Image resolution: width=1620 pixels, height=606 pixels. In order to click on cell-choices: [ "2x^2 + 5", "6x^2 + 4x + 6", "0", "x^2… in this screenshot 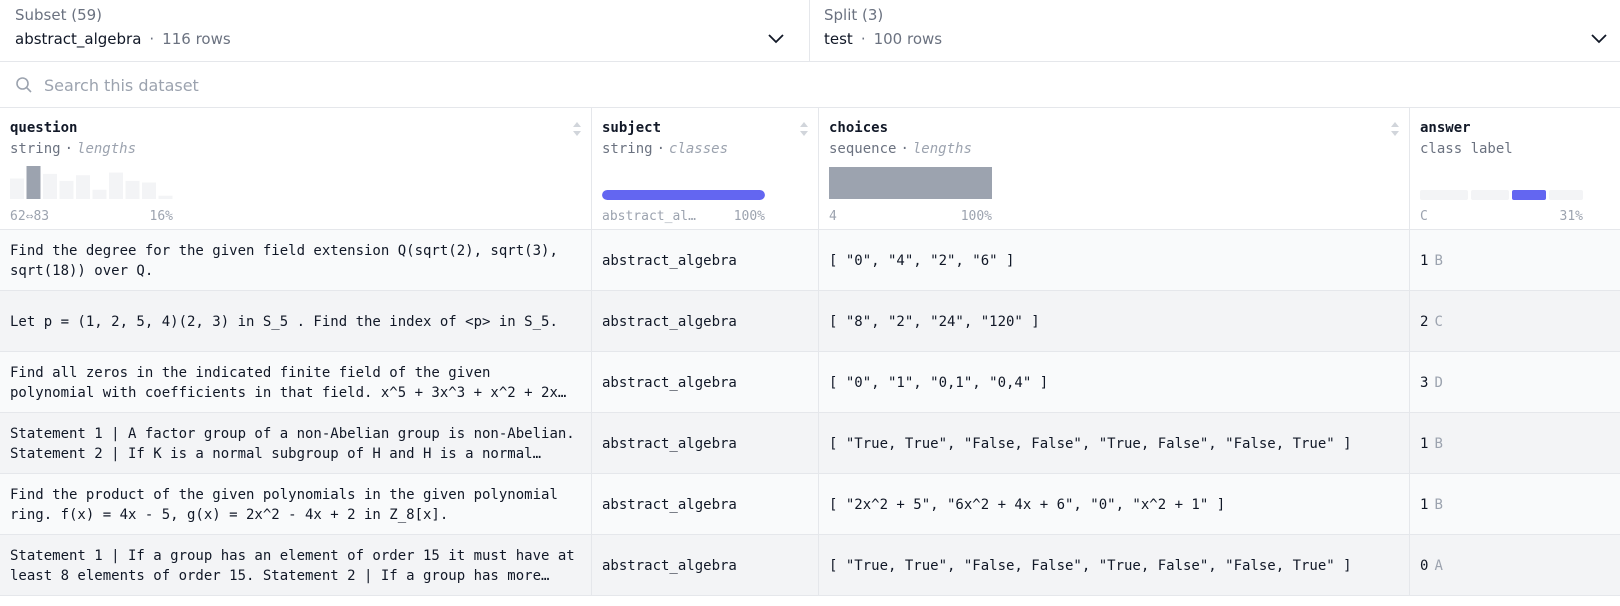, I will do `click(1114, 504)`.